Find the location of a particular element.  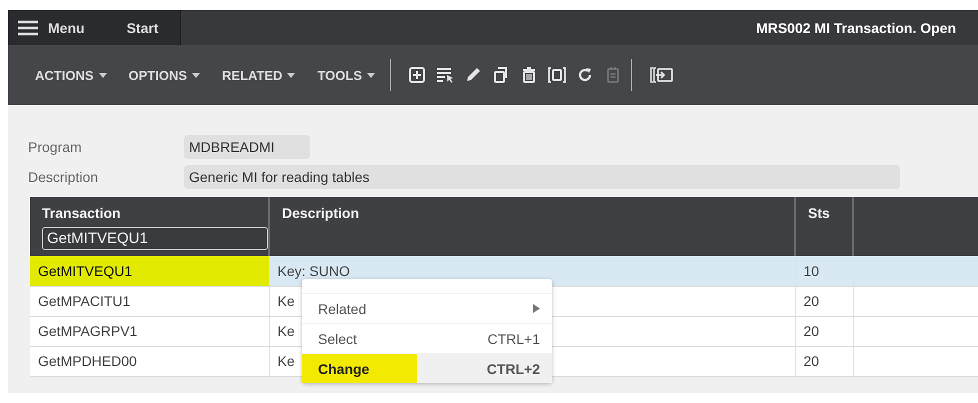

table-row: GetMITVEQU1 Key: SUNO 10 is located at coordinates (504, 271).